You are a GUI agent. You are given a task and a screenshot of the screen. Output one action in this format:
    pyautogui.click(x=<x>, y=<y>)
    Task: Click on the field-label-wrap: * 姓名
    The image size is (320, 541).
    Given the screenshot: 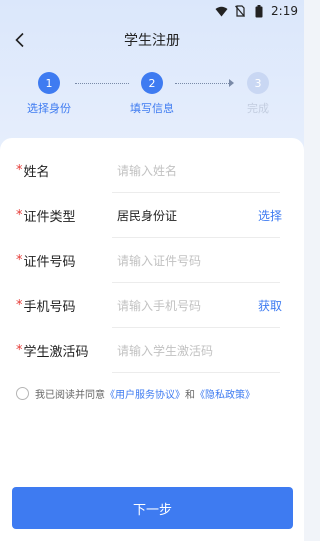 What is the action you would take?
    pyautogui.click(x=33, y=170)
    